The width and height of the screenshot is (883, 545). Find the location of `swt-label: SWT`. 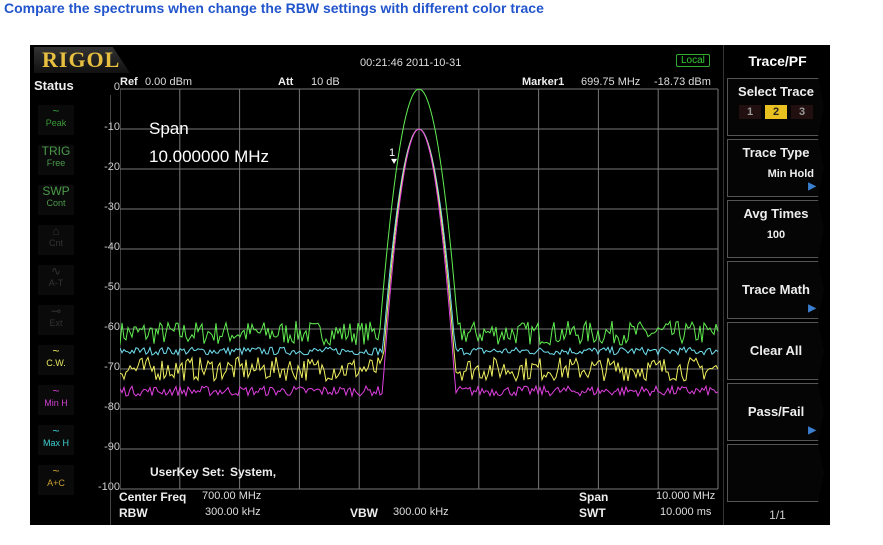

swt-label: SWT is located at coordinates (592, 513).